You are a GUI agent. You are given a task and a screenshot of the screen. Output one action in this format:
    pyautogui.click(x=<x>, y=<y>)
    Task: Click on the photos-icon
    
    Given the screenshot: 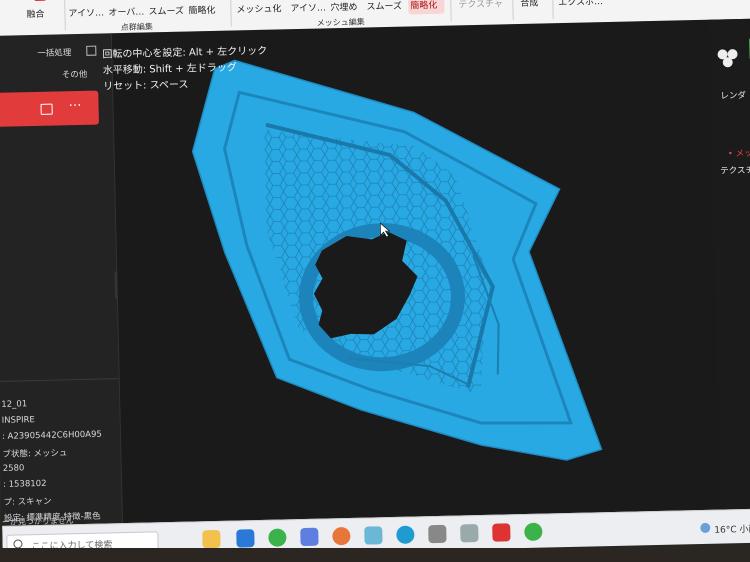 What is the action you would take?
    pyautogui.click(x=309, y=537)
    